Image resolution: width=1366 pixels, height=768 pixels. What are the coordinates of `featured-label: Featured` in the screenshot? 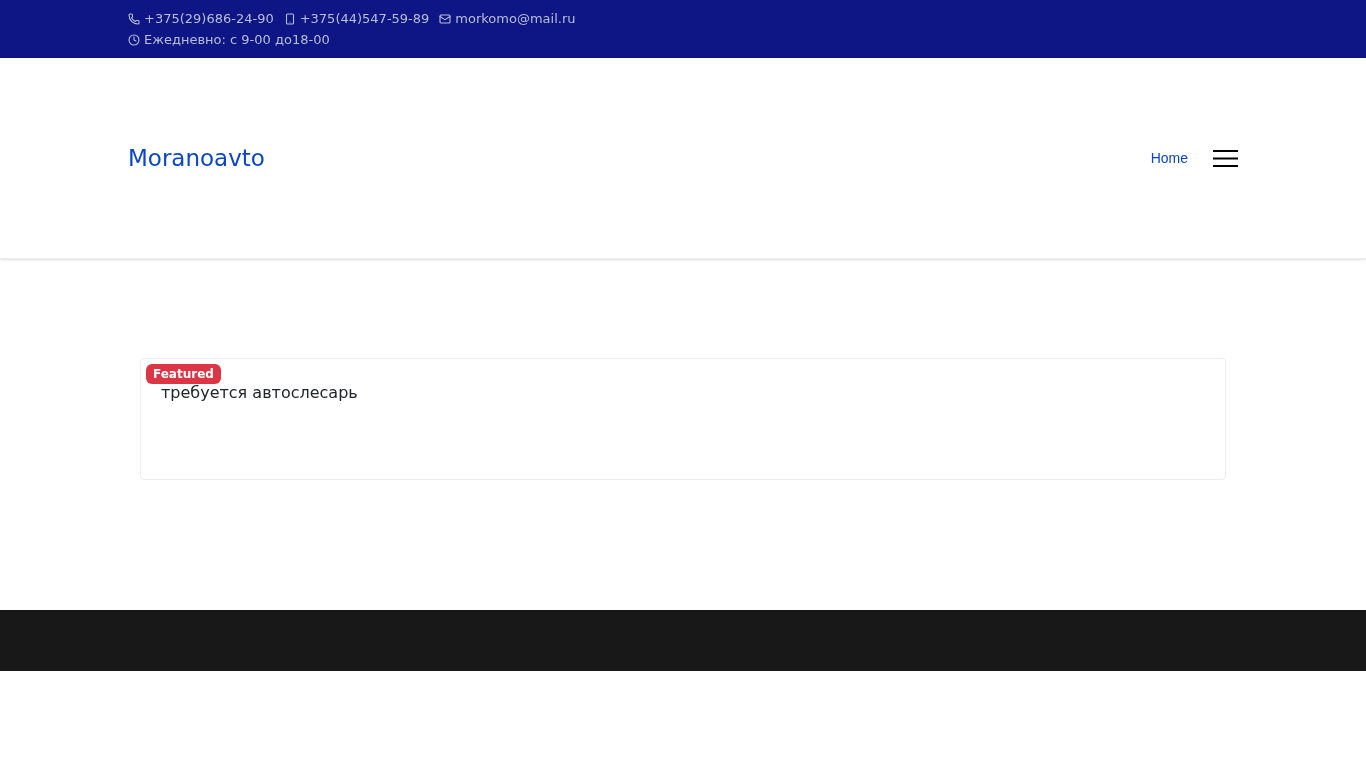 It's located at (183, 374).